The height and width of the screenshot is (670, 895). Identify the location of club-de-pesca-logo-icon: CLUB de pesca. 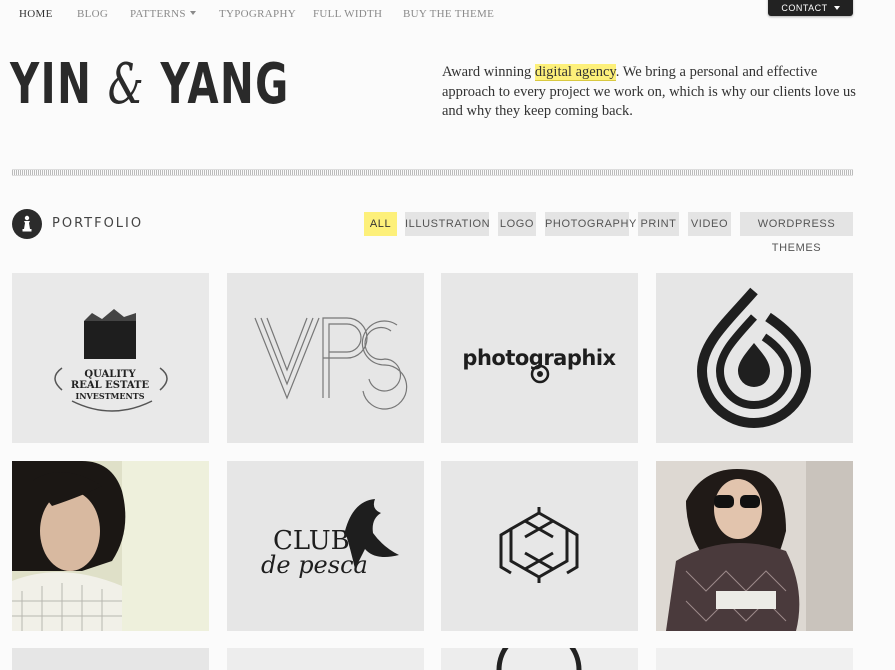
(325, 546).